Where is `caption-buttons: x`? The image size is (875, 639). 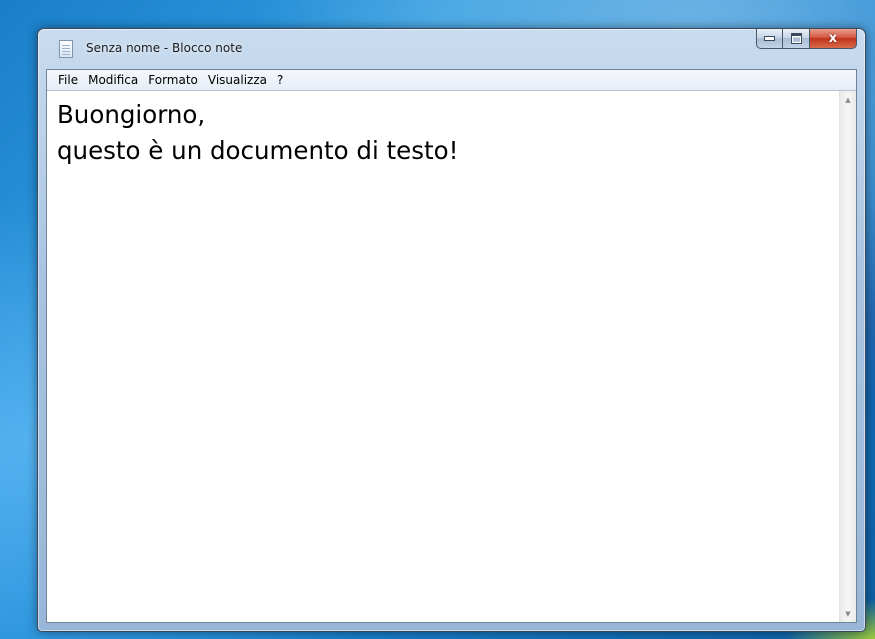
caption-buttons: x is located at coordinates (806, 39).